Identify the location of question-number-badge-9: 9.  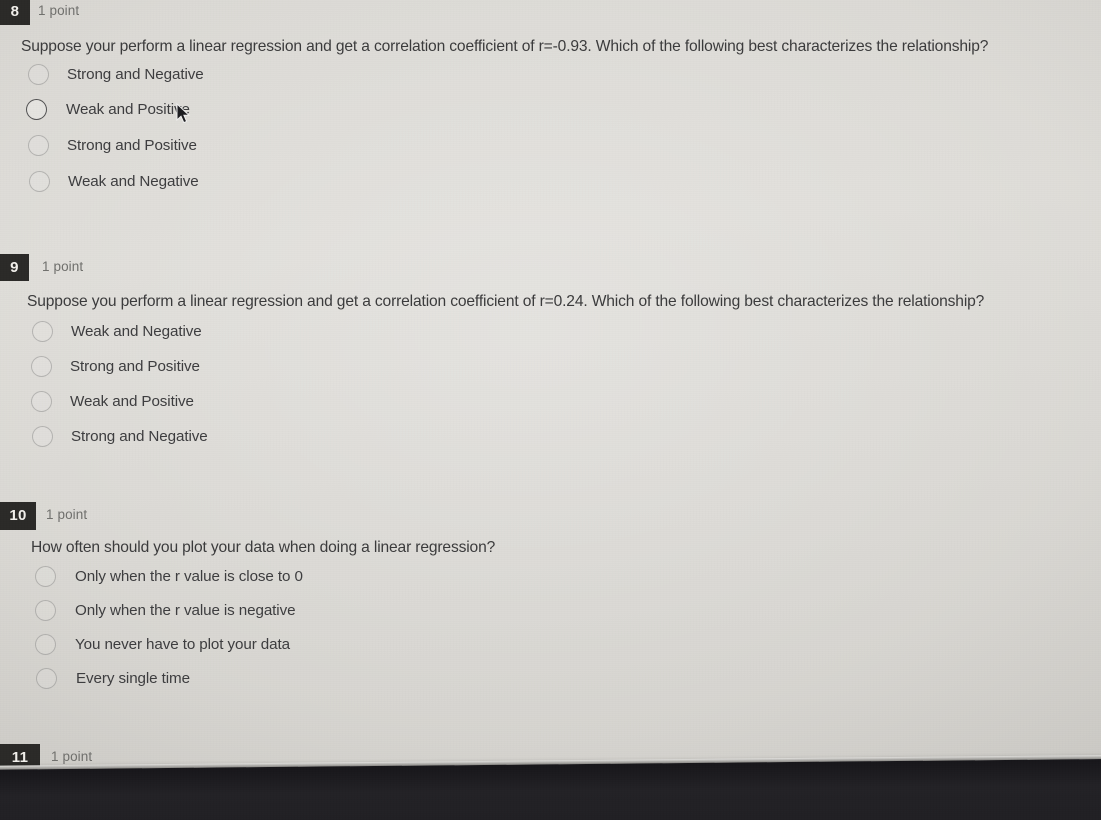
(14, 267).